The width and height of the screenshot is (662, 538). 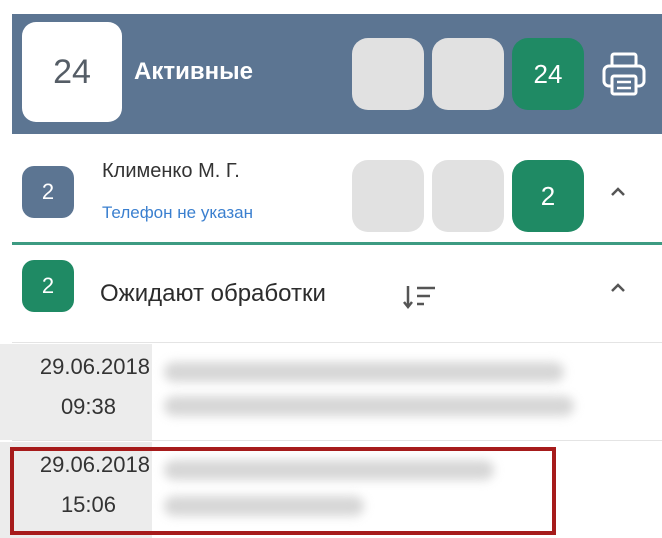 I want to click on item-time: 09:38, so click(x=88, y=406).